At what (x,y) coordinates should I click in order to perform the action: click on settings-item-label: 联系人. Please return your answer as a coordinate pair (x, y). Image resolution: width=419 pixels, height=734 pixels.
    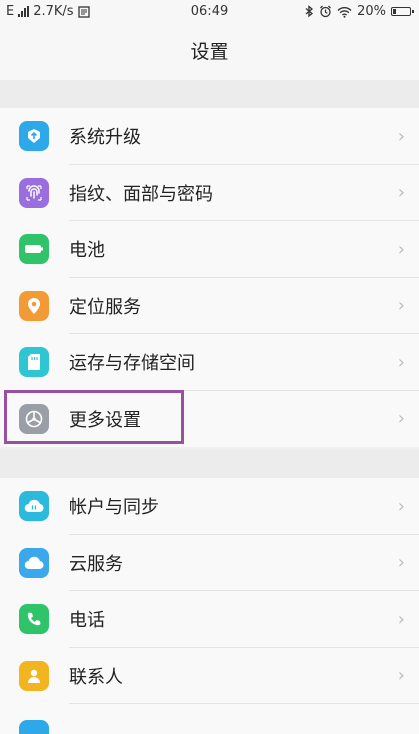
    Looking at the image, I should click on (96, 677).